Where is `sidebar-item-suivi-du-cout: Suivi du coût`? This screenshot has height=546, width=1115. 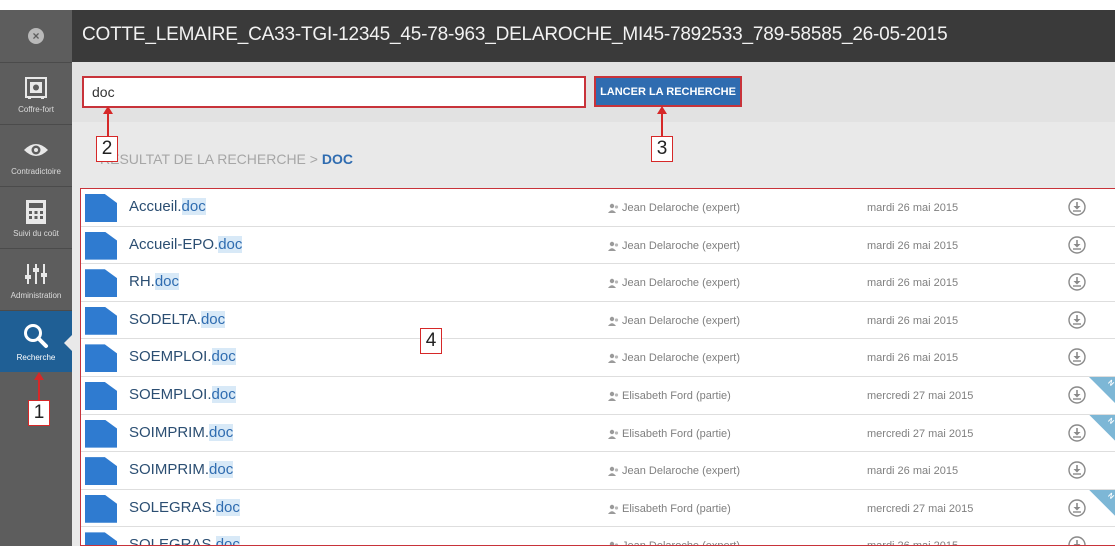 sidebar-item-suivi-du-cout: Suivi du coût is located at coordinates (36, 217).